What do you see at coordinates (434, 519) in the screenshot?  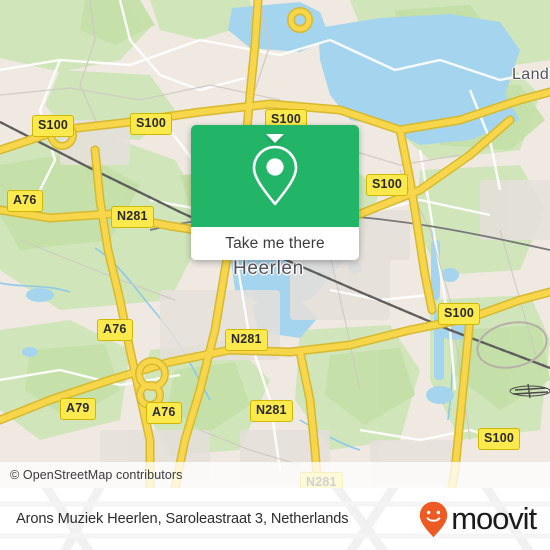 I see `moovit-pin-smiley-icon` at bounding box center [434, 519].